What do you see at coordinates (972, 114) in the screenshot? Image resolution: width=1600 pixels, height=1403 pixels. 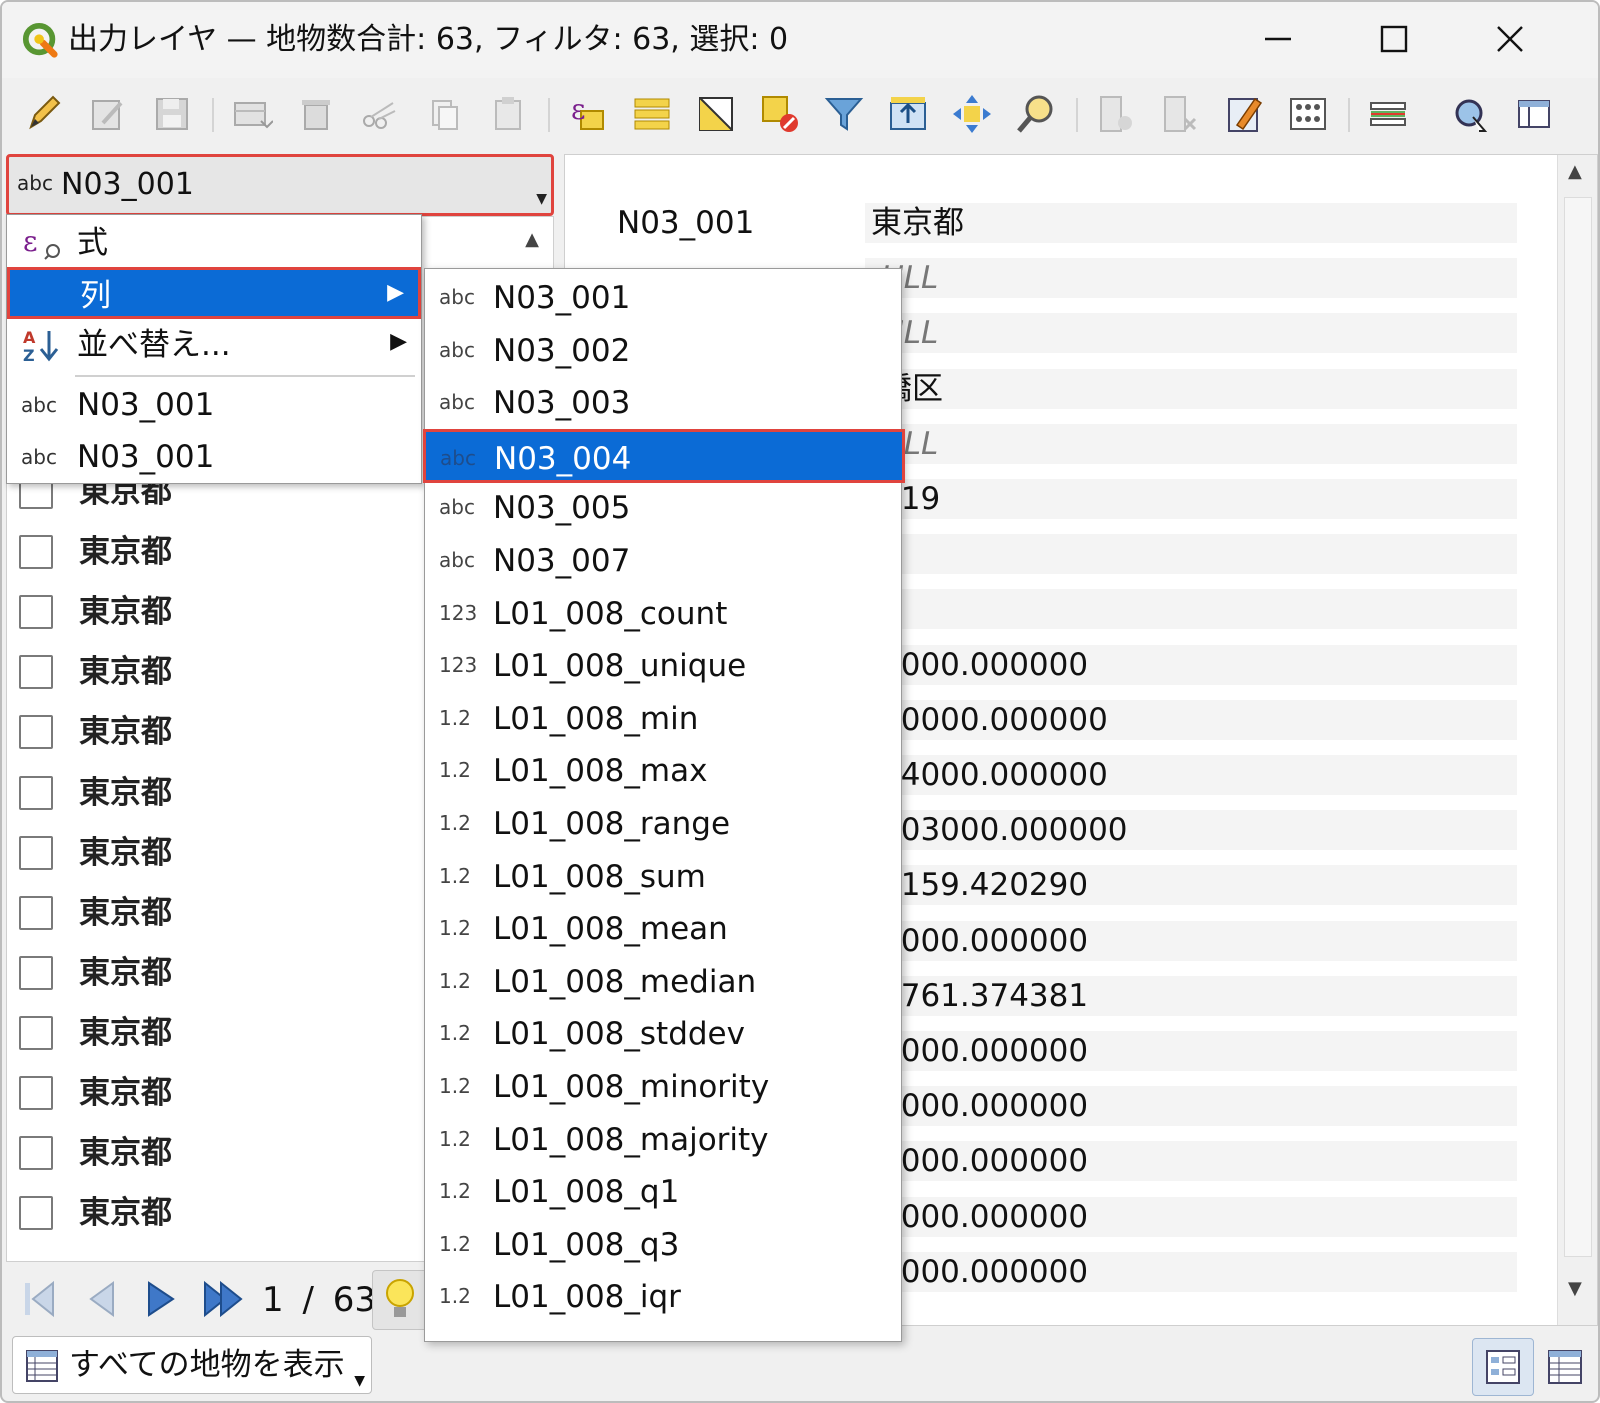 I see `pan-to-selection-icon` at bounding box center [972, 114].